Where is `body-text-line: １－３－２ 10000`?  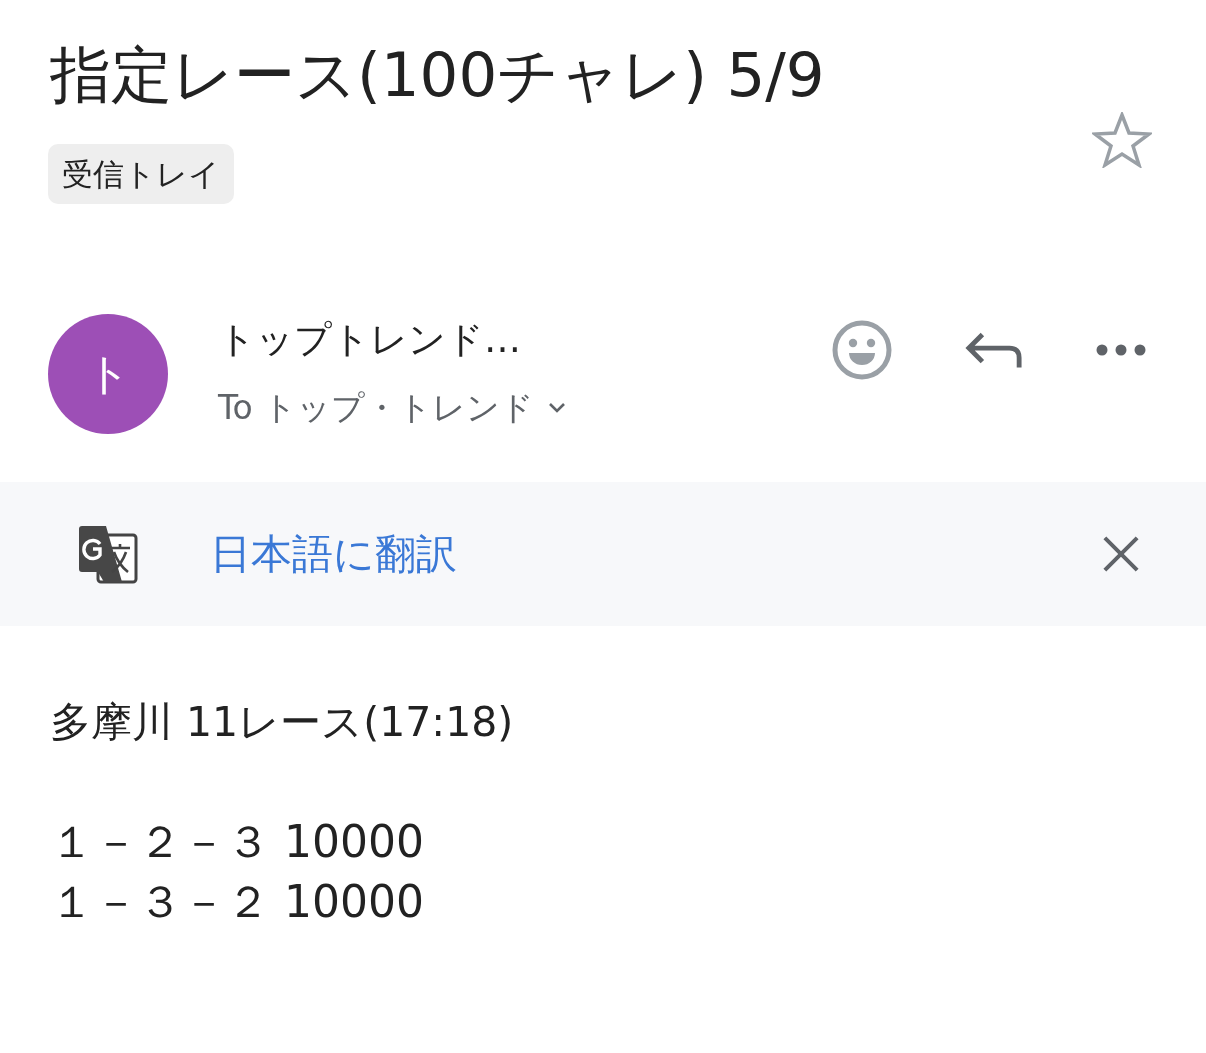 body-text-line: １－３－２ 10000 is located at coordinates (237, 902).